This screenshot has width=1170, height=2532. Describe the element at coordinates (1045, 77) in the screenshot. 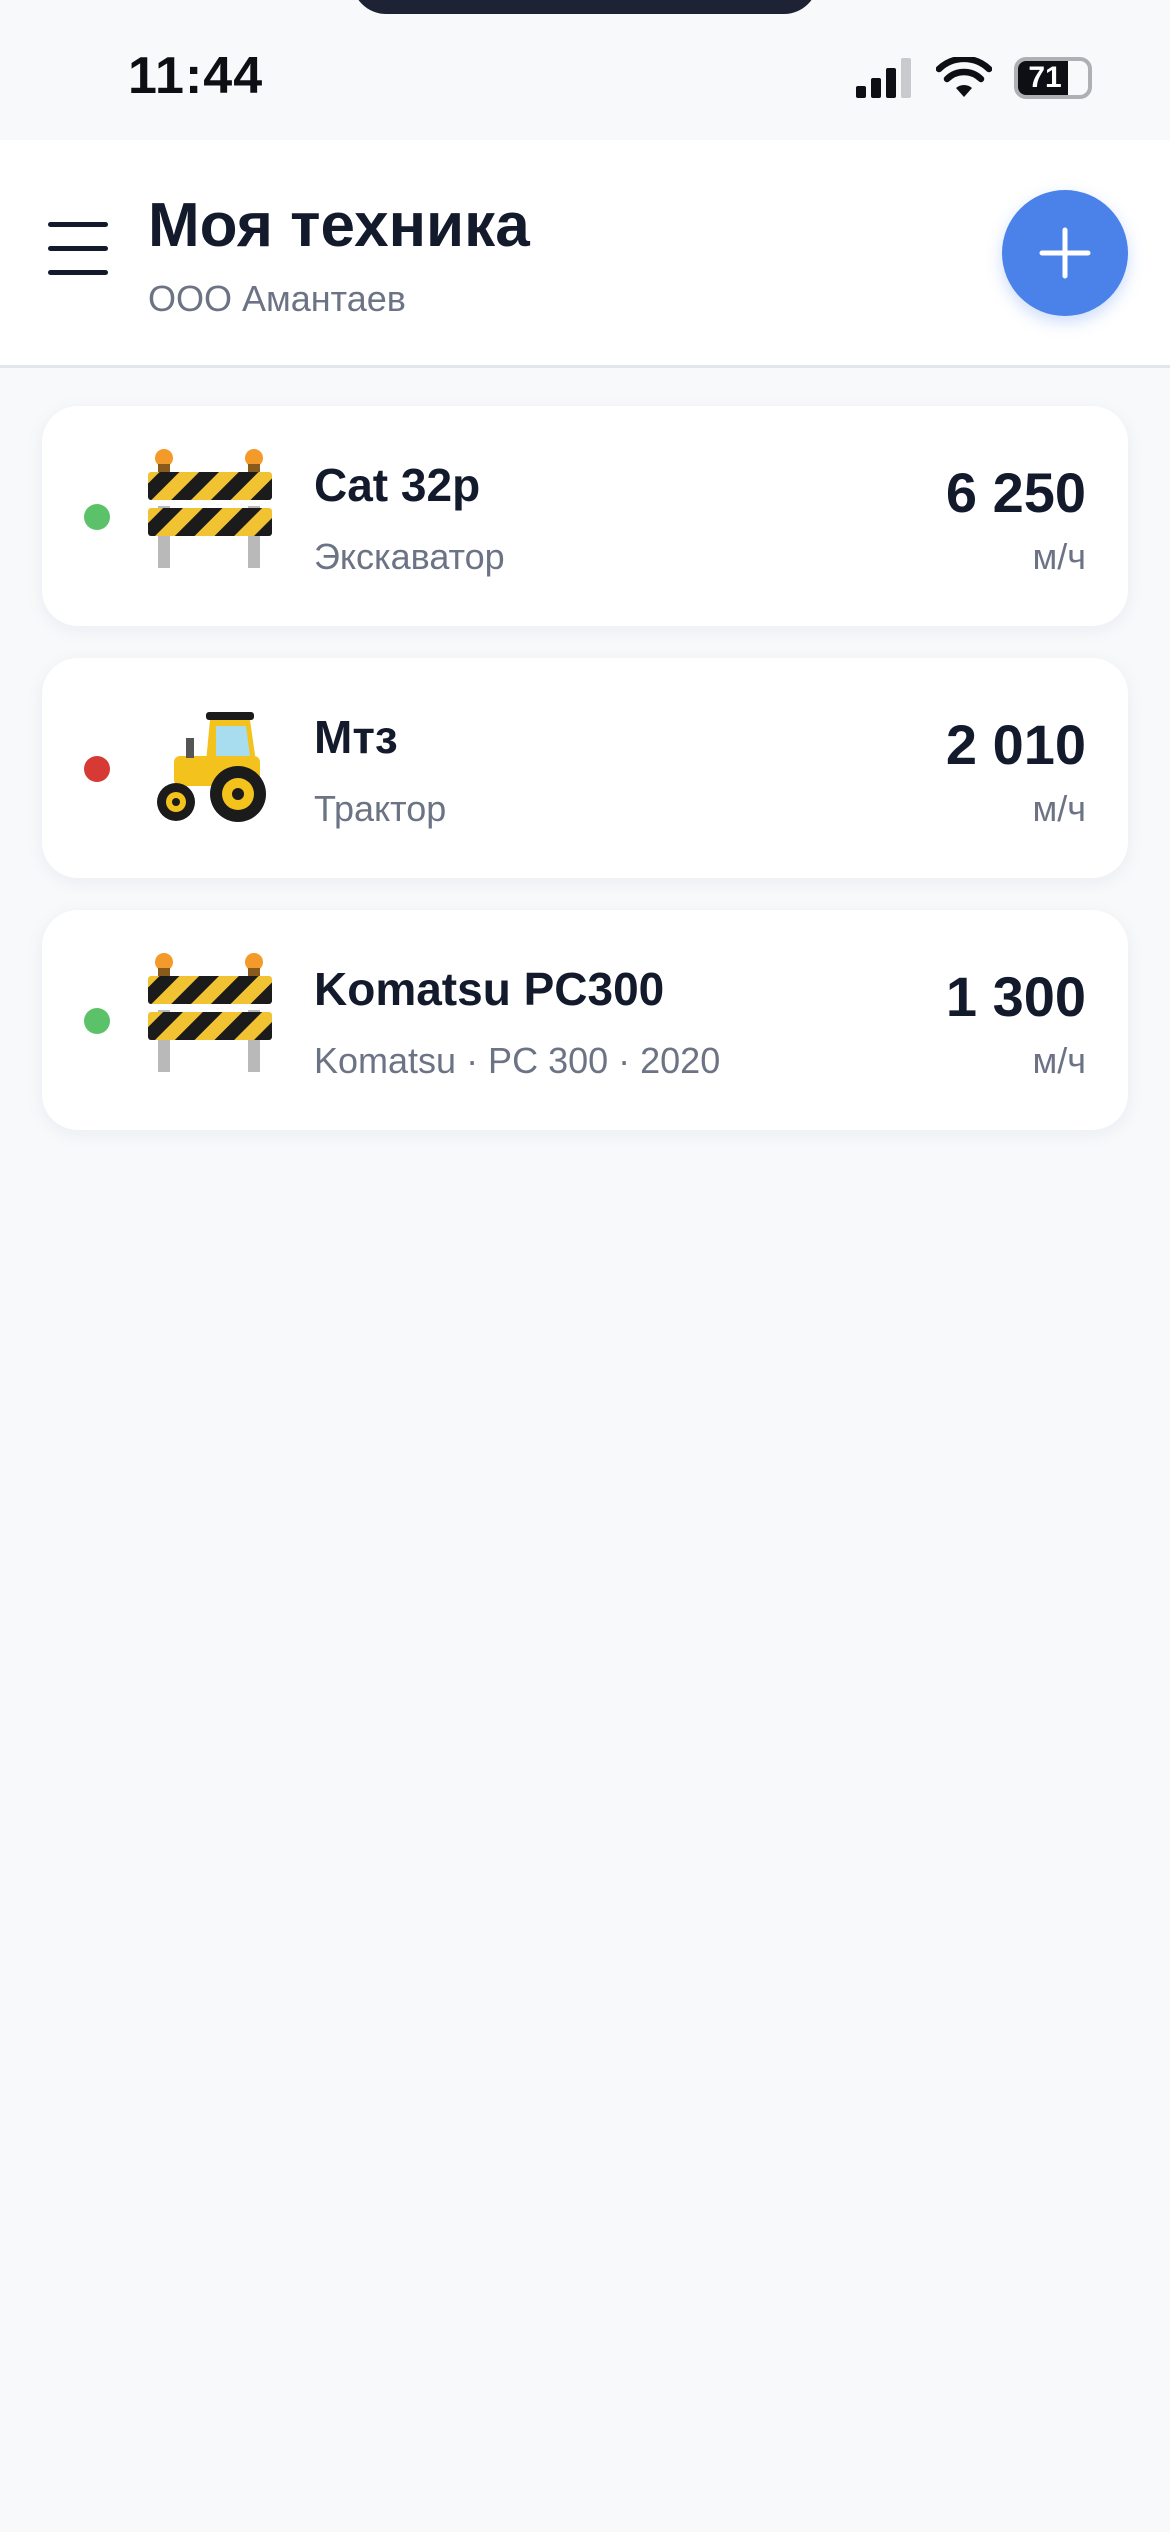

I see `battery-percent: 71` at that location.